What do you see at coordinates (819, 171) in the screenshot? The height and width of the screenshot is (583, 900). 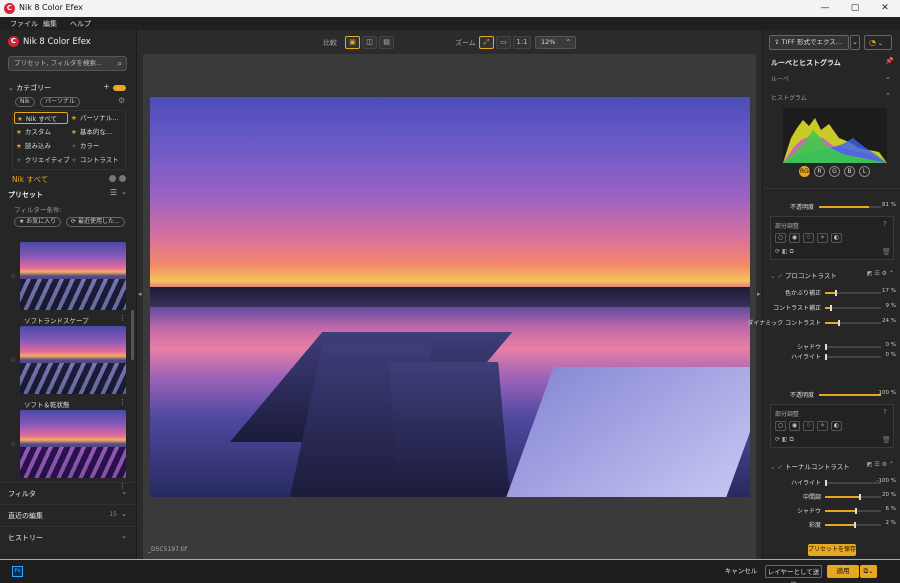 I see `channel-r: R` at bounding box center [819, 171].